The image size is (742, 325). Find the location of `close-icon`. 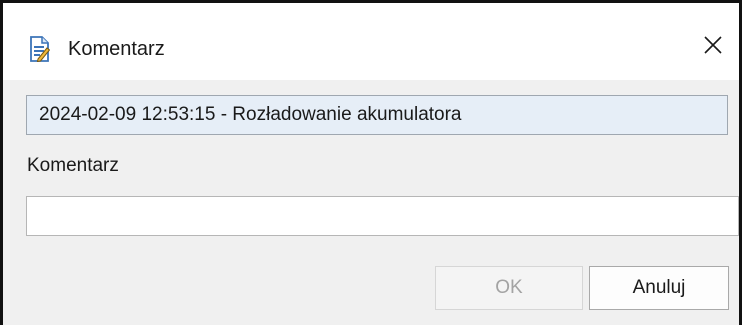

close-icon is located at coordinates (713, 47).